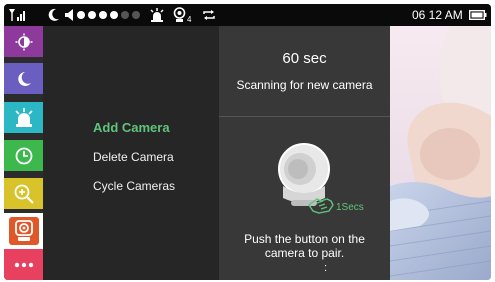  What do you see at coordinates (131, 127) in the screenshot?
I see `menu-item-add-camera: Add Camera` at bounding box center [131, 127].